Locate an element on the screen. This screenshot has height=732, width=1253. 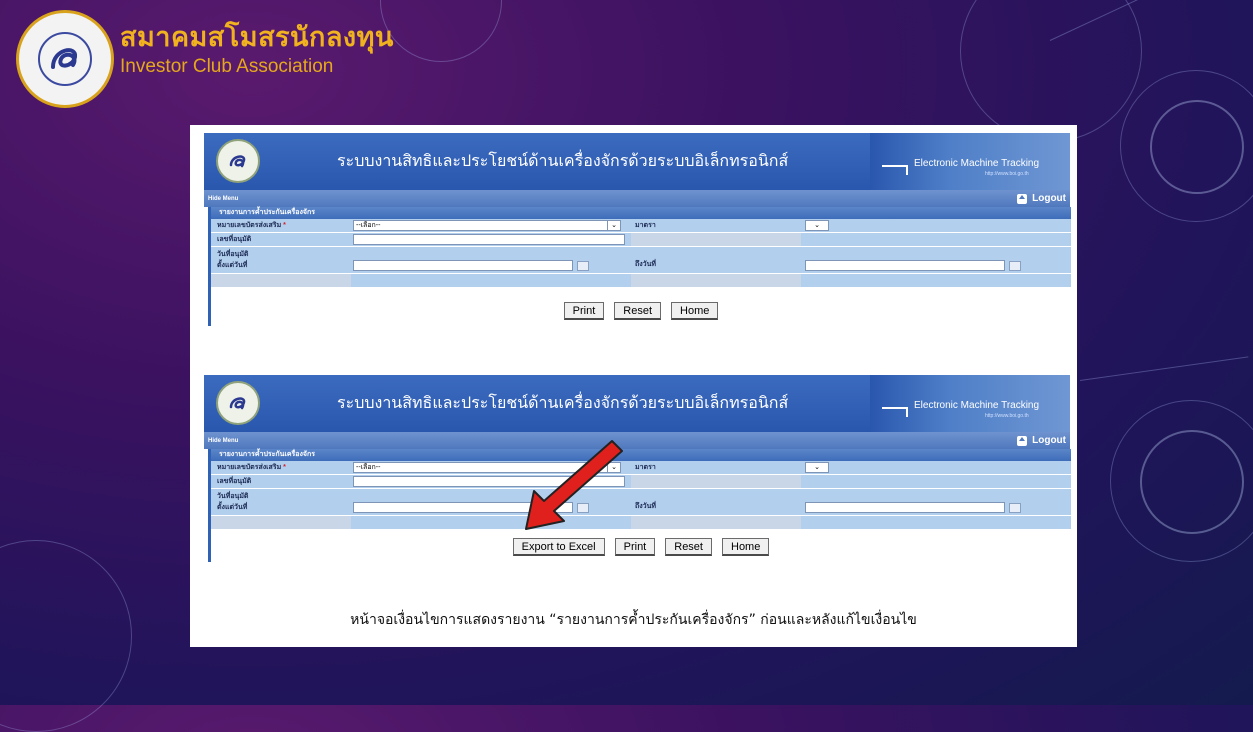
form-row: เลขที่อนุมัติ is located at coordinates (641, 240).